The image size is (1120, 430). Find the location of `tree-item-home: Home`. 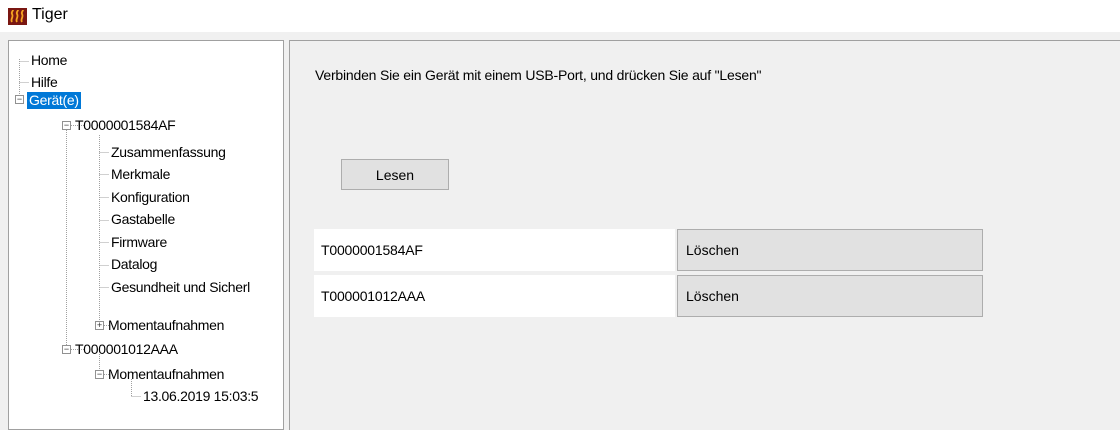

tree-item-home: Home is located at coordinates (49, 60).